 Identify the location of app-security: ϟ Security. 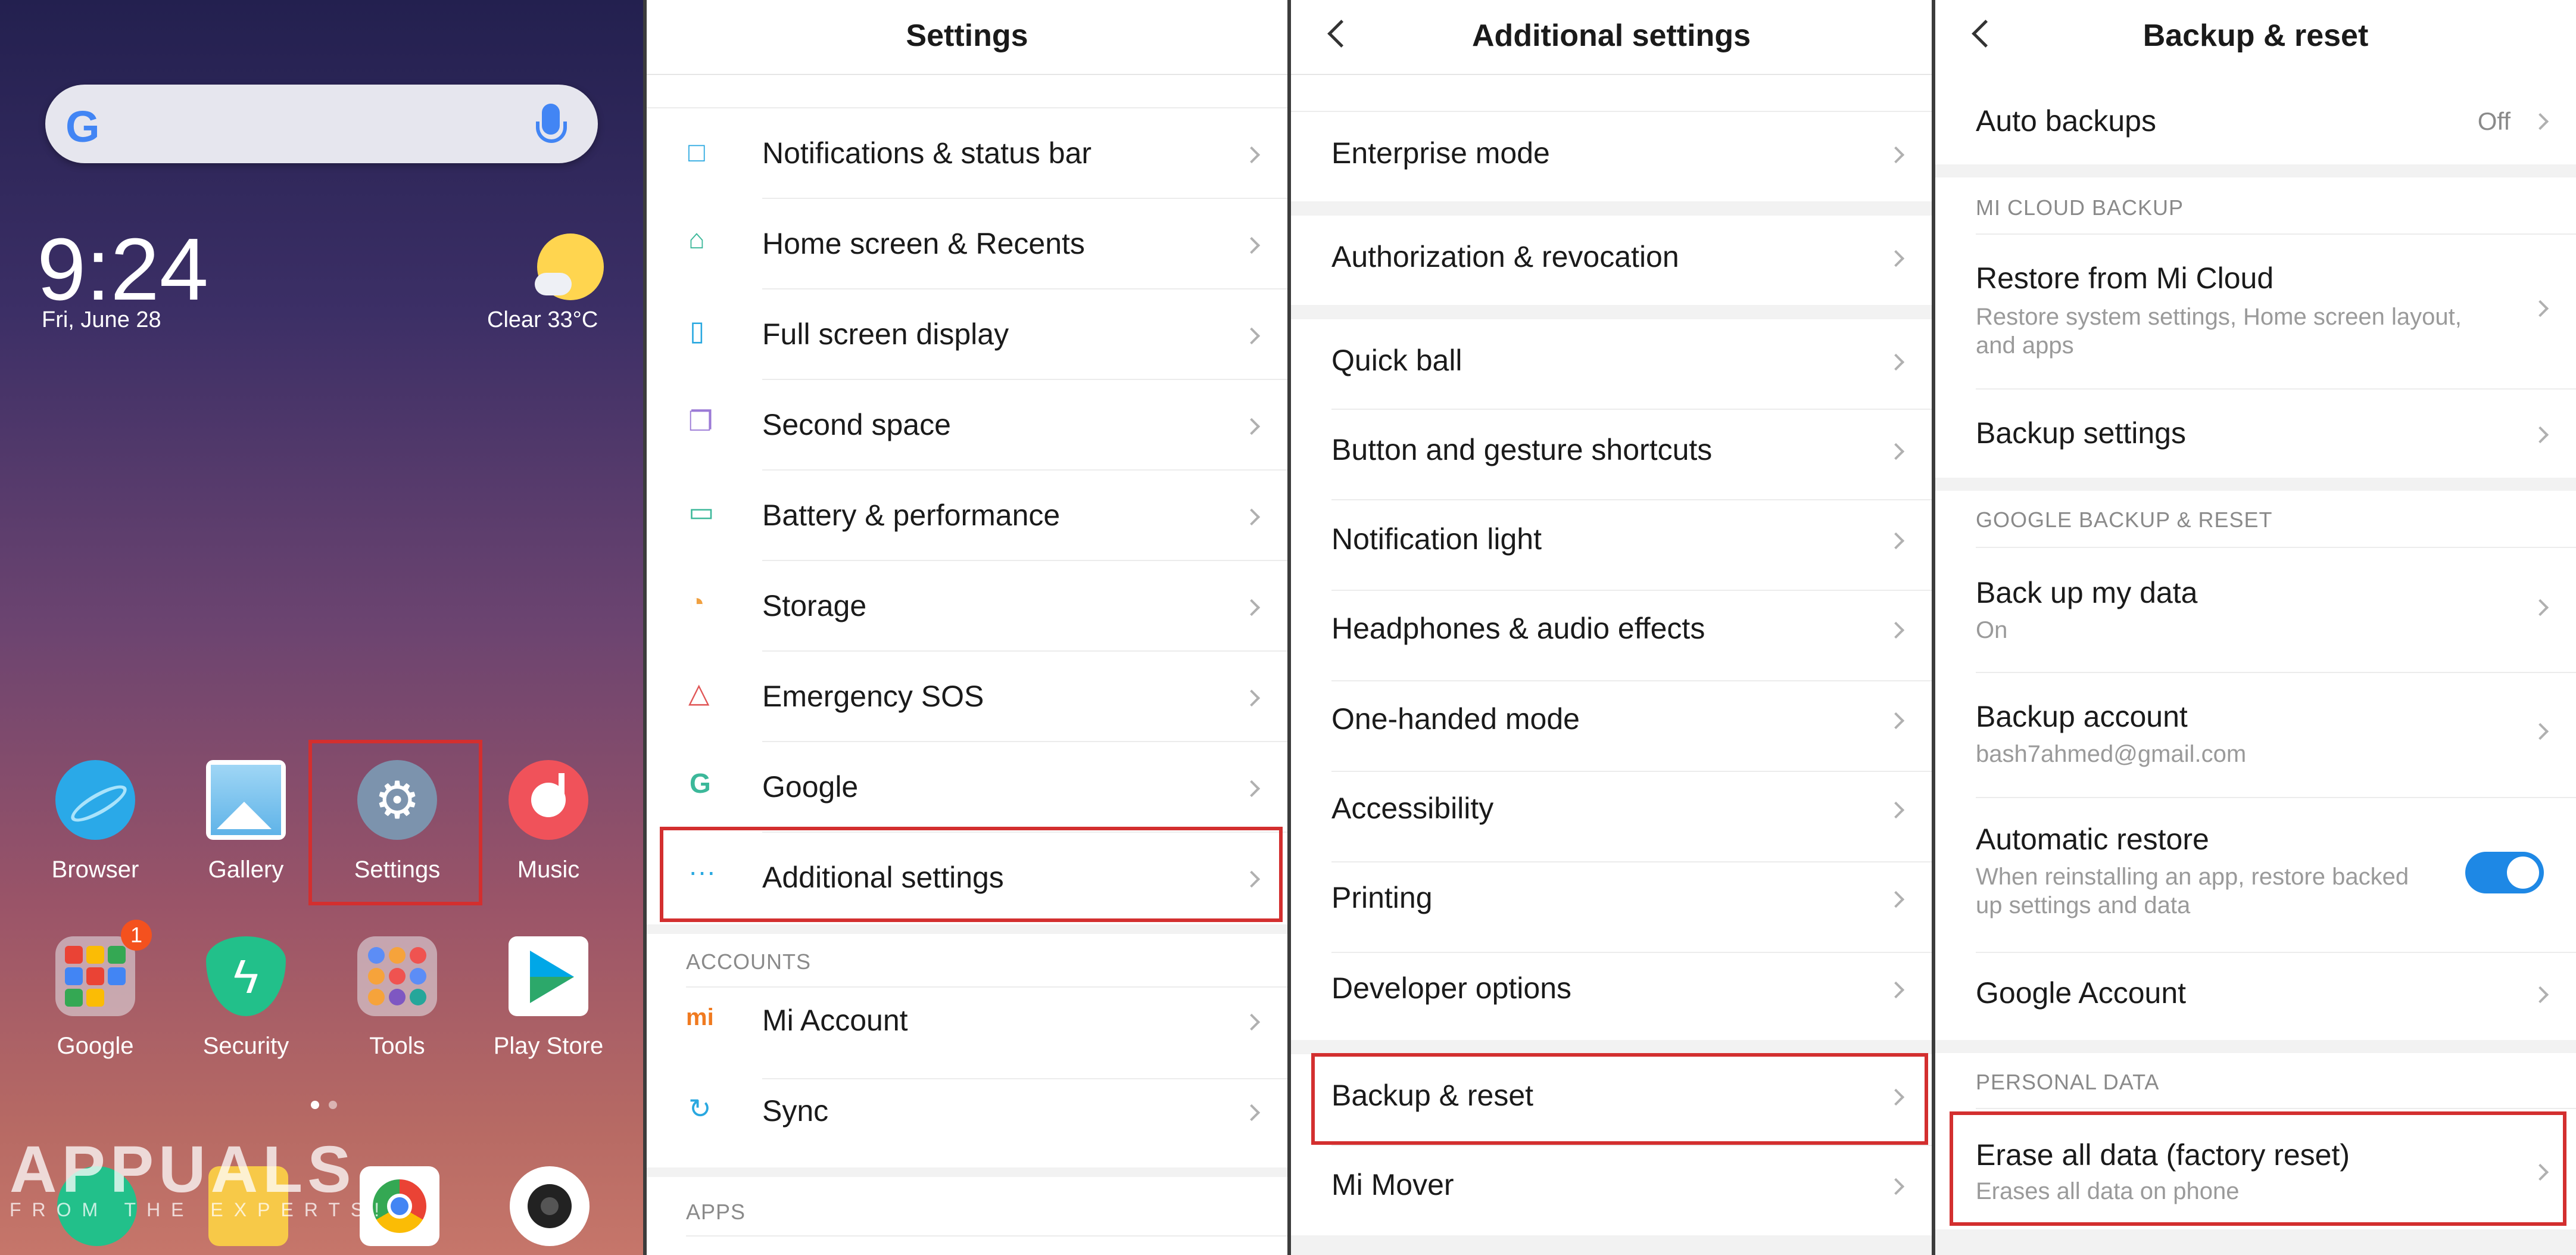
(245, 998).